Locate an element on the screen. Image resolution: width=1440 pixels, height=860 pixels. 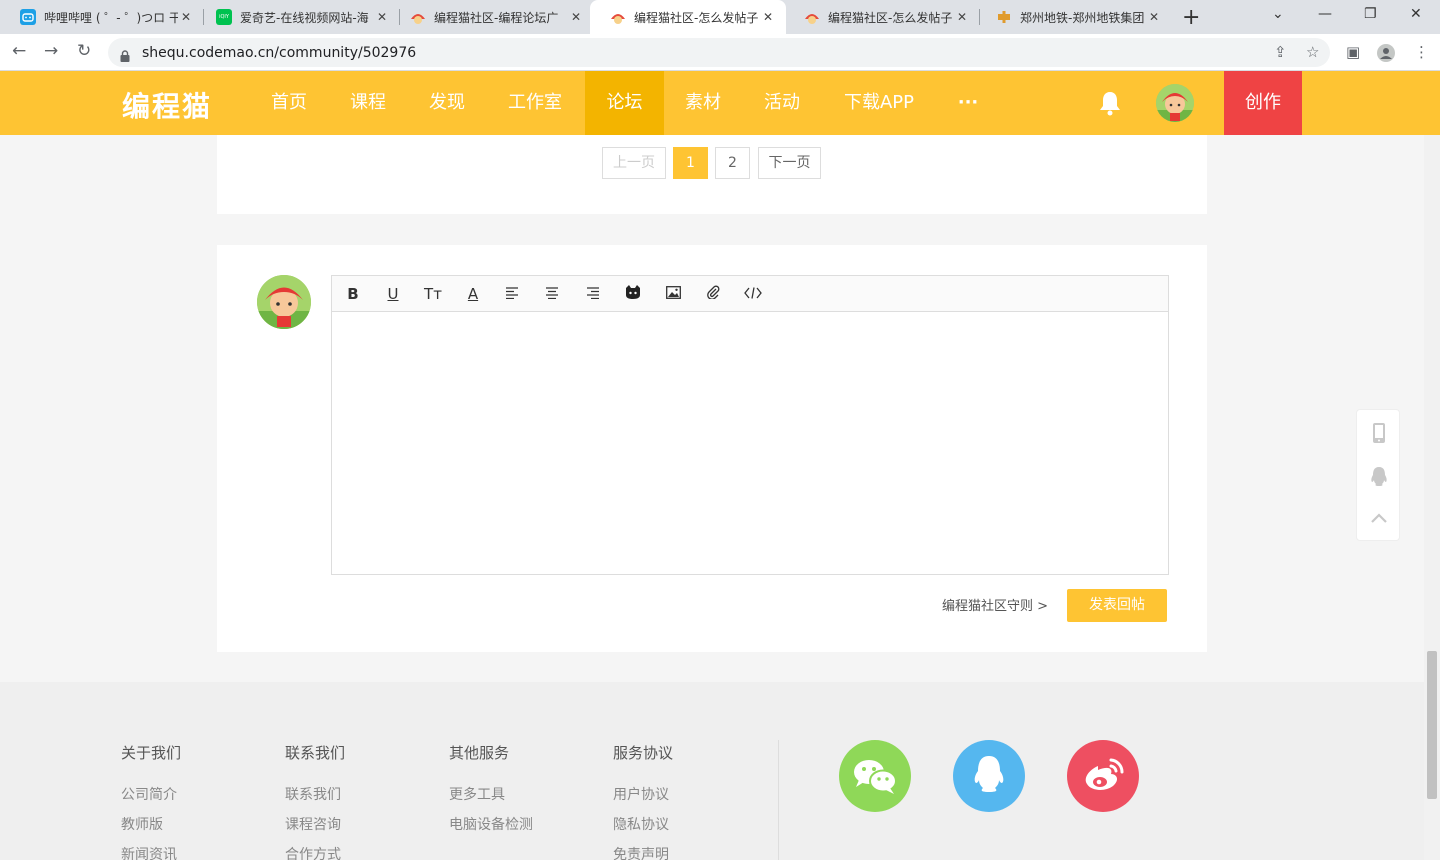
footer-link: 免责声明 is located at coordinates (641, 852).